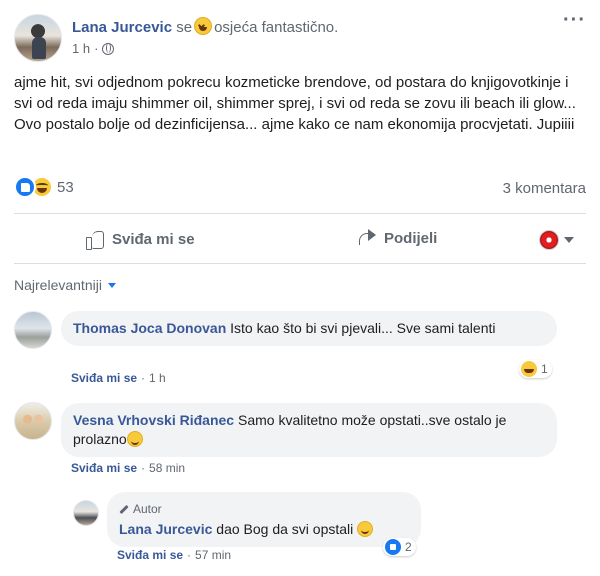 Image resolution: width=600 pixels, height=576 pixels. I want to click on like-button: Sviđa mi se, so click(140, 239).